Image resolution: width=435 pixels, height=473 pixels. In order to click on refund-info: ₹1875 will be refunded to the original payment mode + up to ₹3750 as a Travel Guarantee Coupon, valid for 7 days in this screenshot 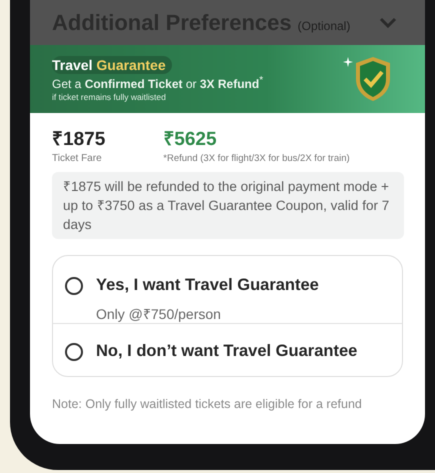, I will do `click(228, 205)`.